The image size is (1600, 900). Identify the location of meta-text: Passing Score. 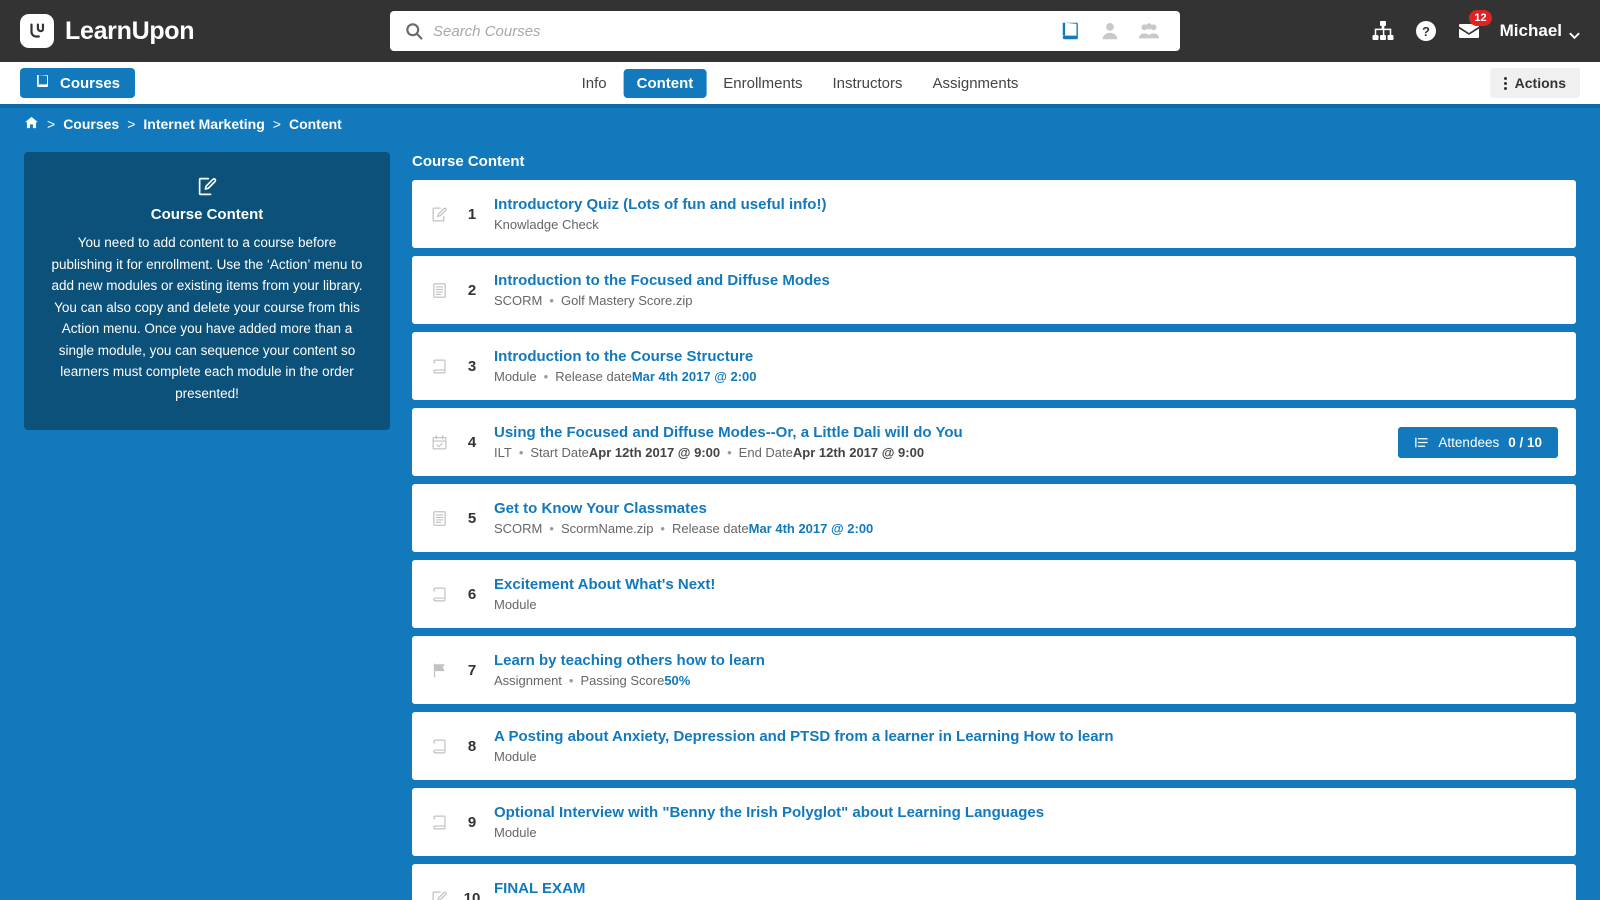
(622, 680).